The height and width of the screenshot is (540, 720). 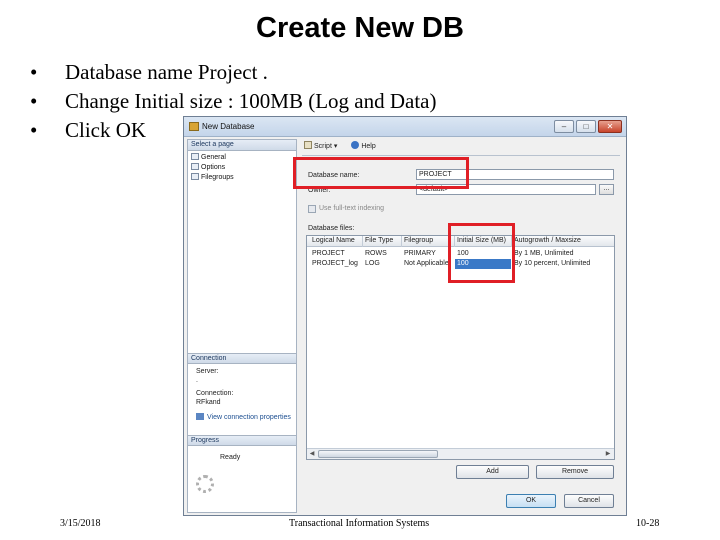 I want to click on server-value: ., so click(x=197, y=380).